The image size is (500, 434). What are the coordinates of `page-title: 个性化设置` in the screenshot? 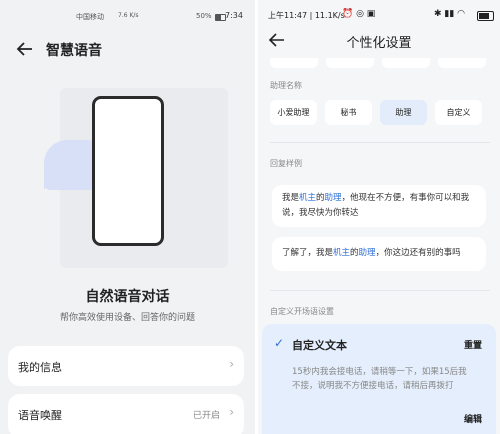 It's located at (379, 43).